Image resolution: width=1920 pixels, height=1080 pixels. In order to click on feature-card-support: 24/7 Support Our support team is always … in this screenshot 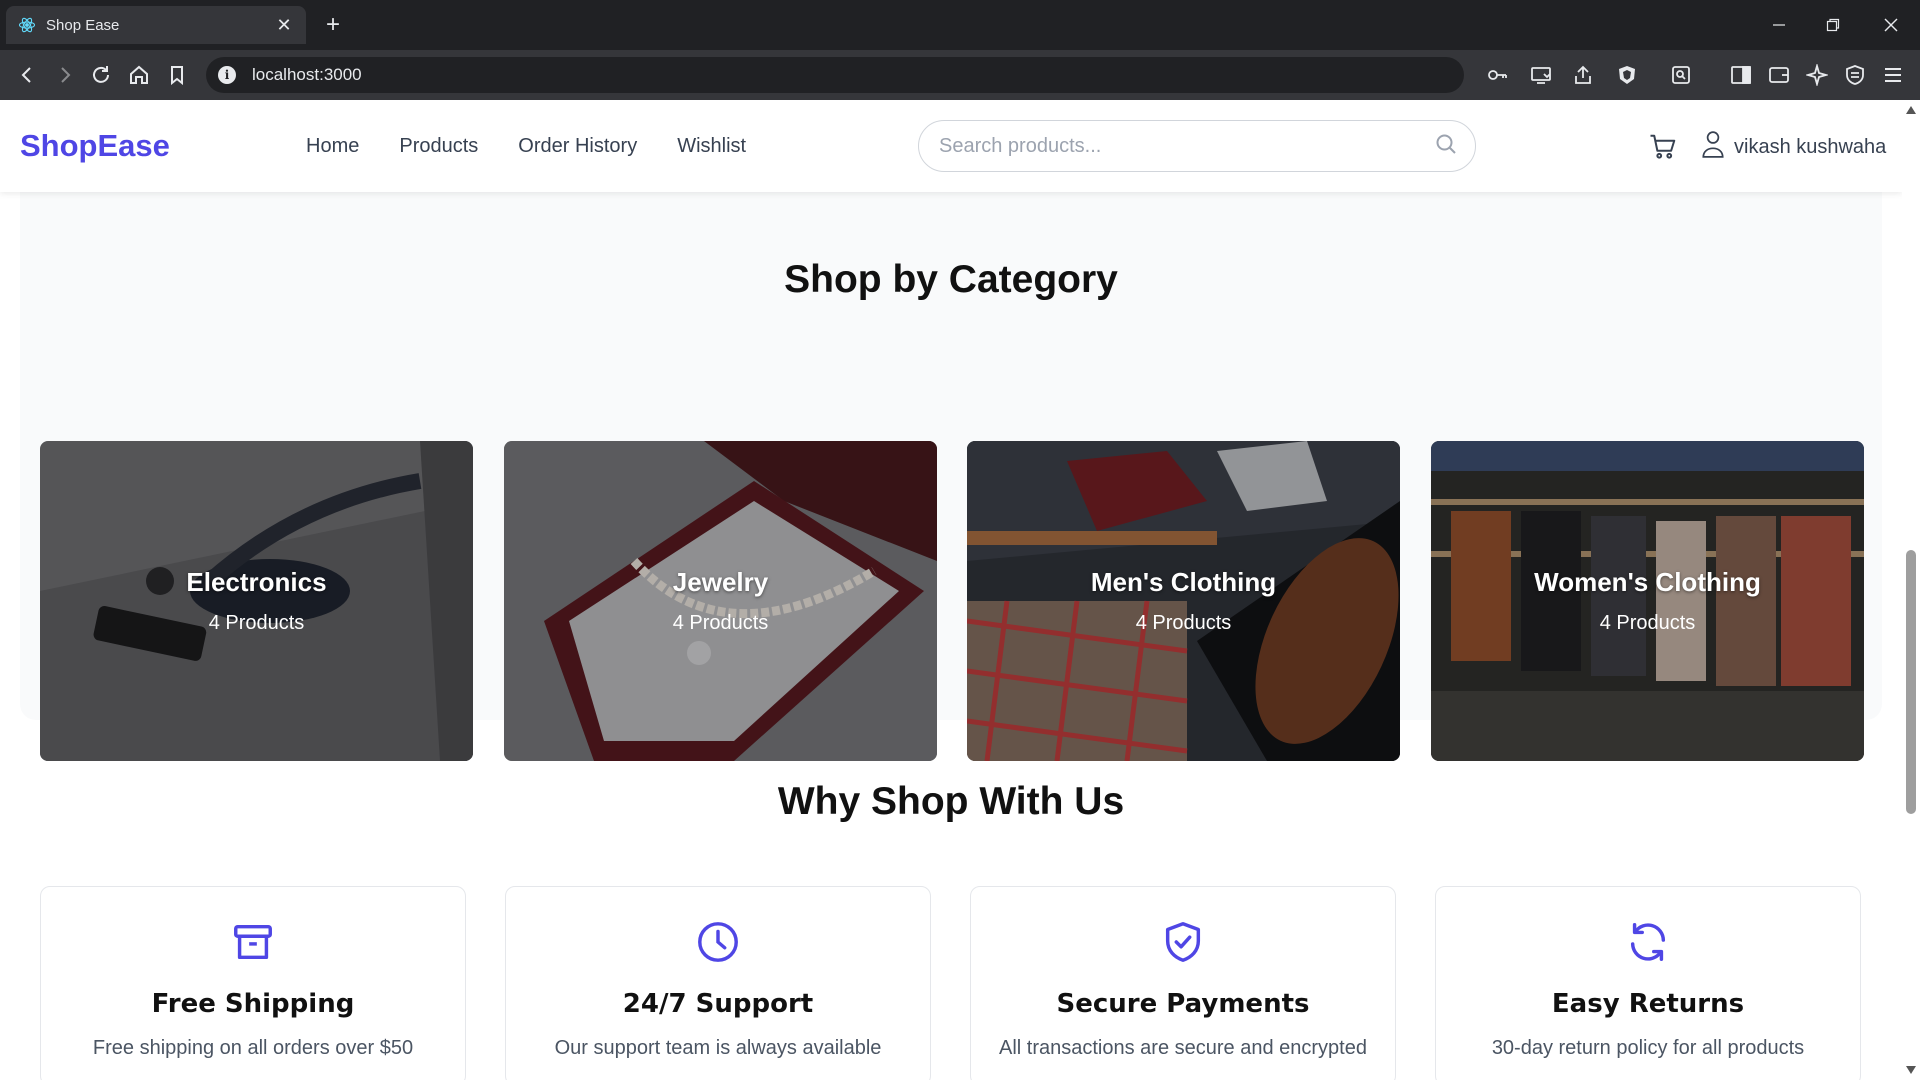, I will do `click(718, 983)`.